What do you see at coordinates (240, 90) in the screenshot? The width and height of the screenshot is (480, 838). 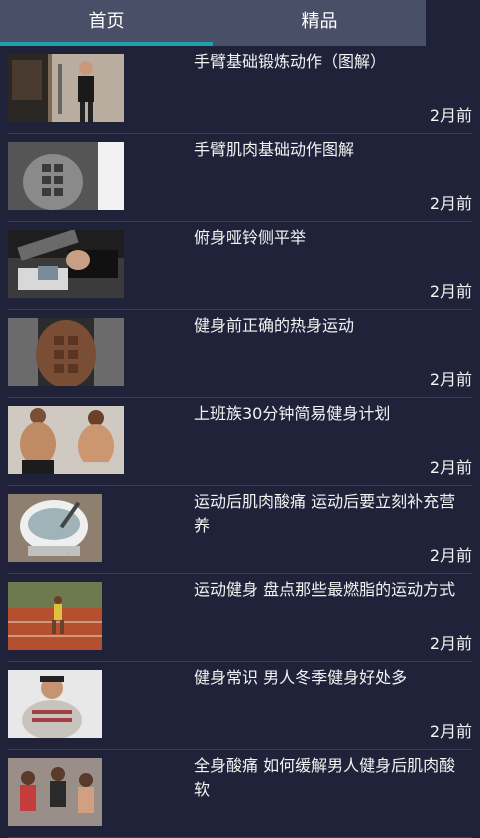 I see `list-item: 手臂基础锻炼动作（图解） 2月前` at bounding box center [240, 90].